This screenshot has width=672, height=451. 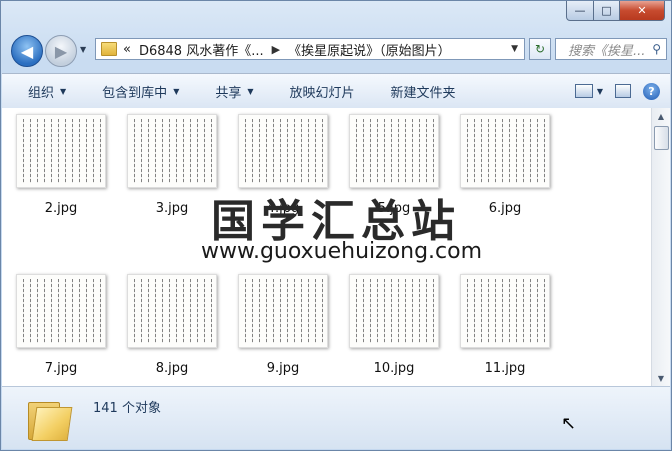 I want to click on file-name: 3.jpg, so click(x=172, y=208).